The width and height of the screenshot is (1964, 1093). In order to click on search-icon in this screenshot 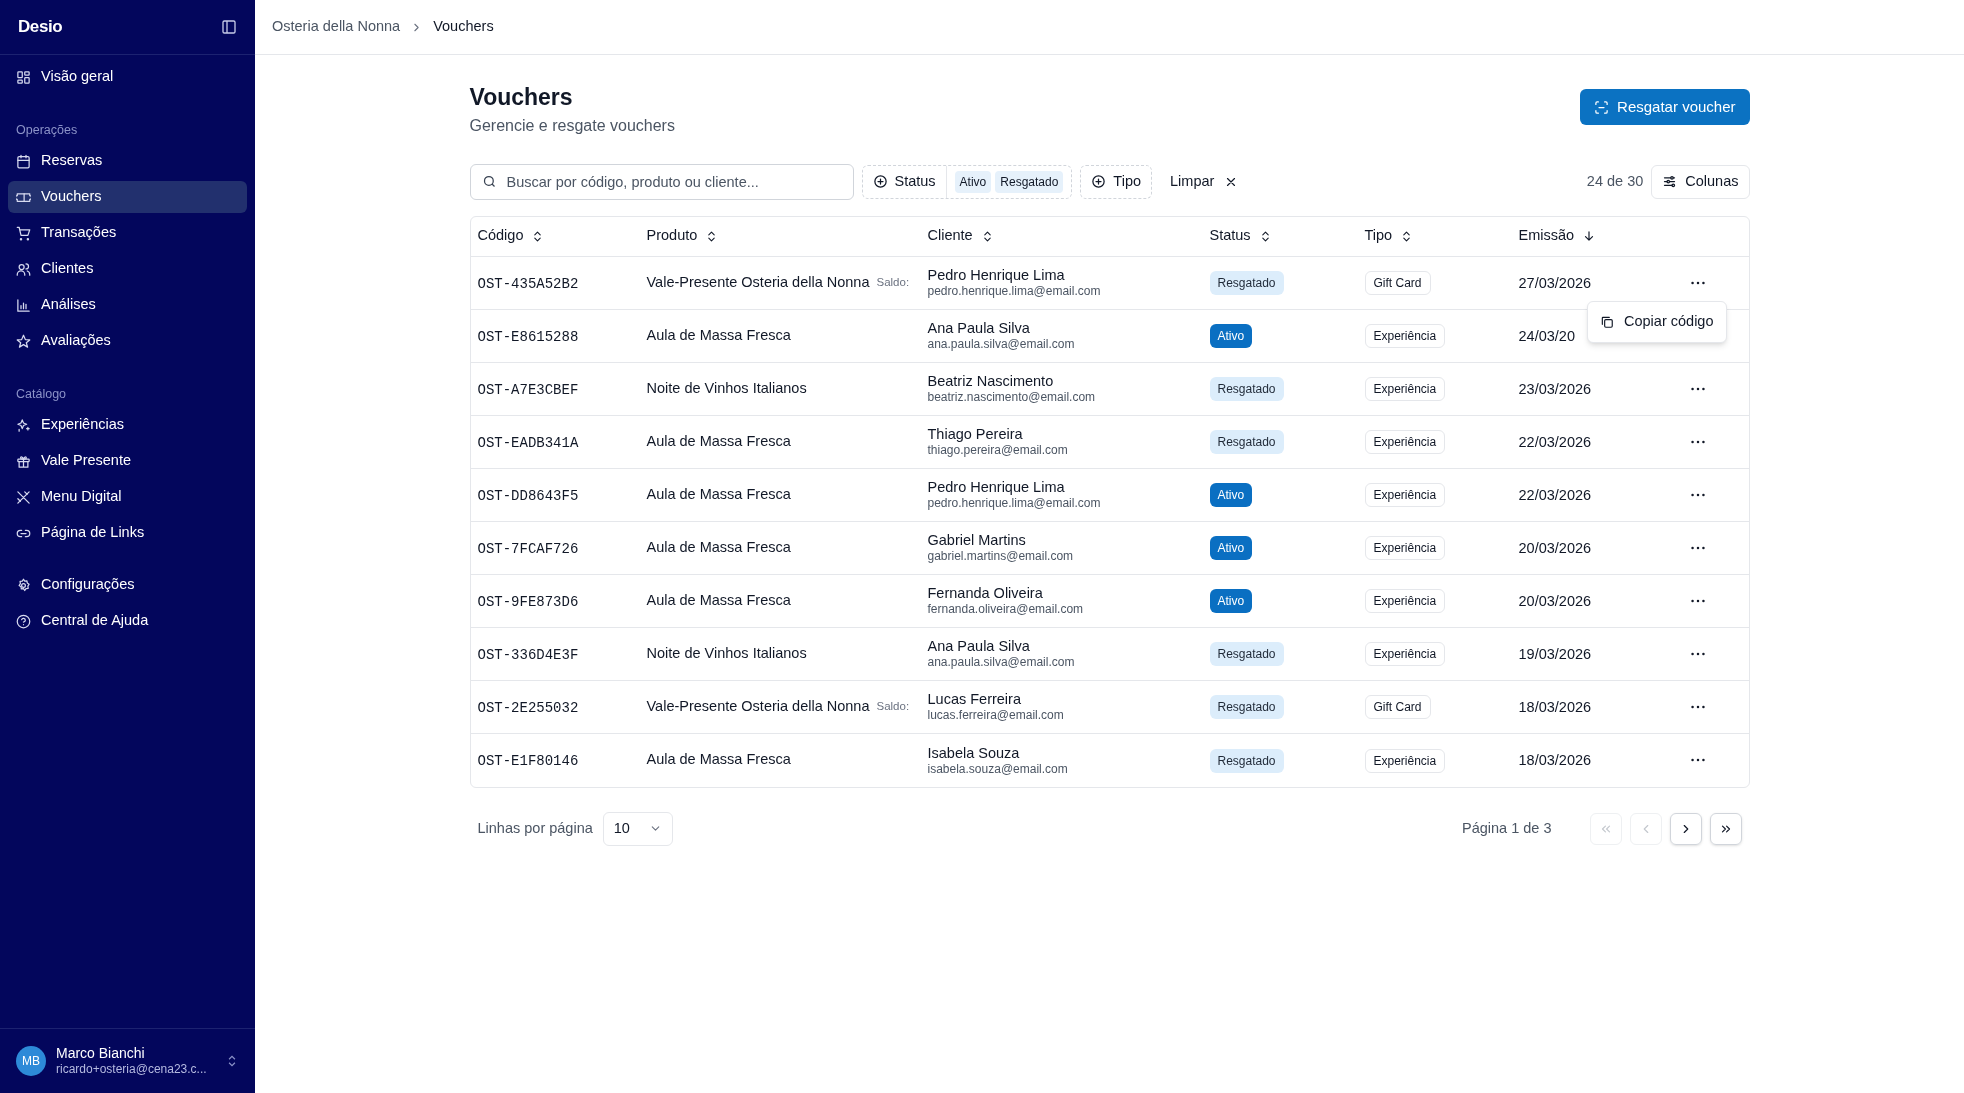, I will do `click(489, 181)`.